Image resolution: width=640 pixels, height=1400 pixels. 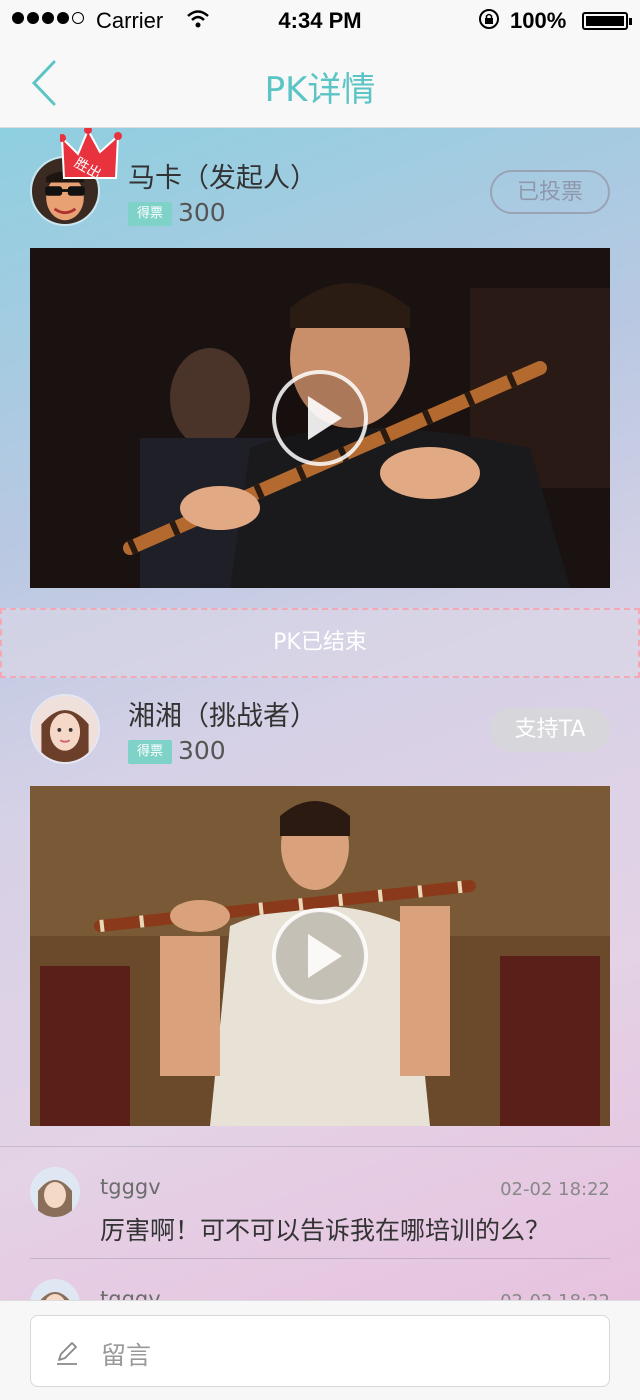 What do you see at coordinates (550, 192) in the screenshot?
I see `voted-button: 已投票` at bounding box center [550, 192].